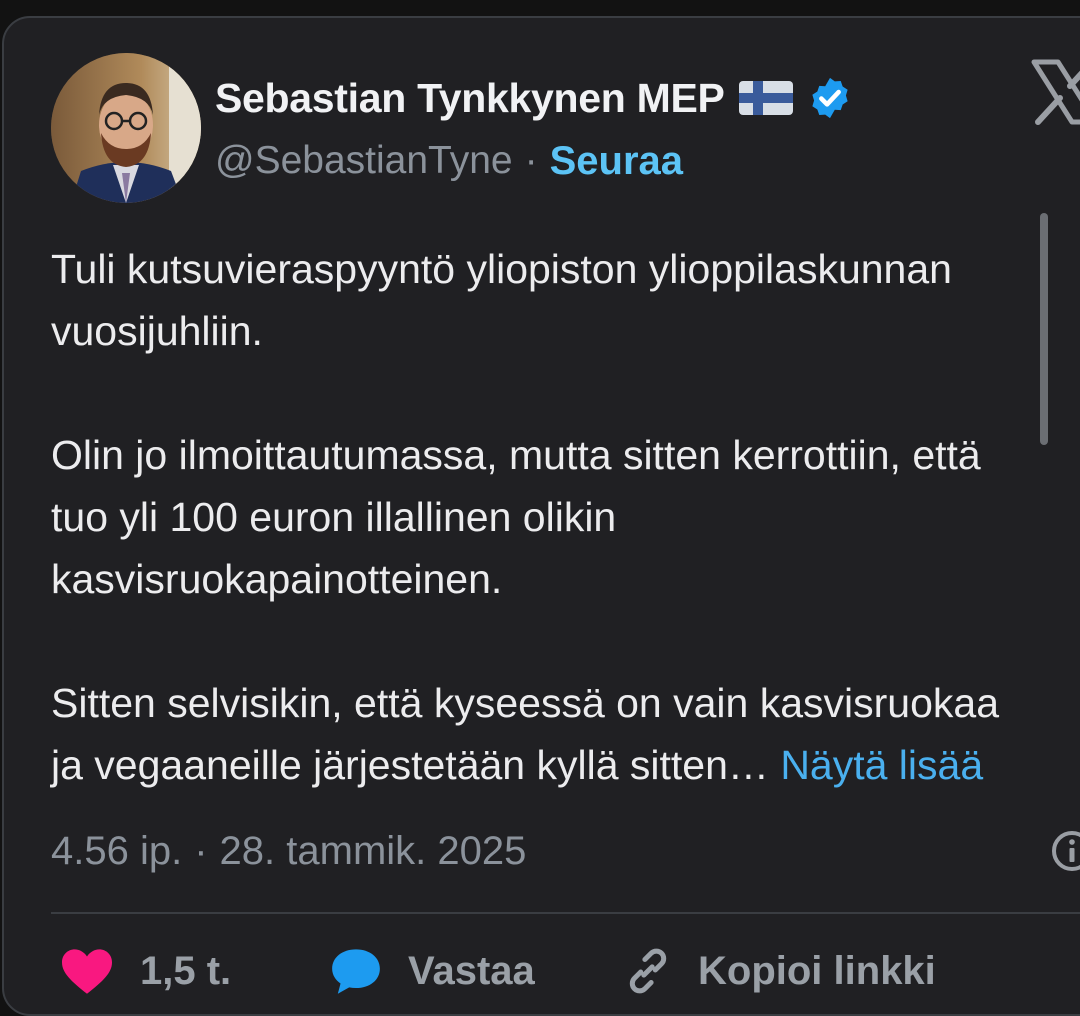 The width and height of the screenshot is (1080, 1016). Describe the element at coordinates (356, 971) in the screenshot. I see `speech-bubble-icon` at that location.